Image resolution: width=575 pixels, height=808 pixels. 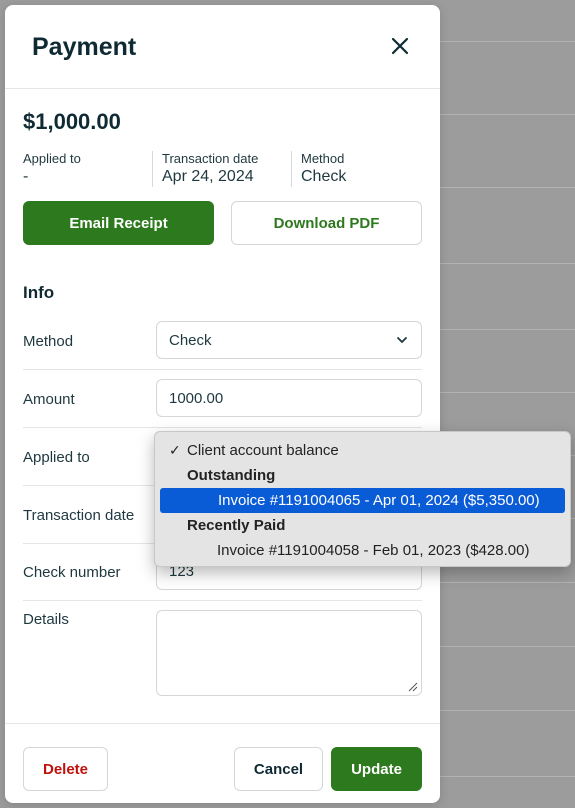 I want to click on payment-amount: $1,000.00, so click(x=72, y=121).